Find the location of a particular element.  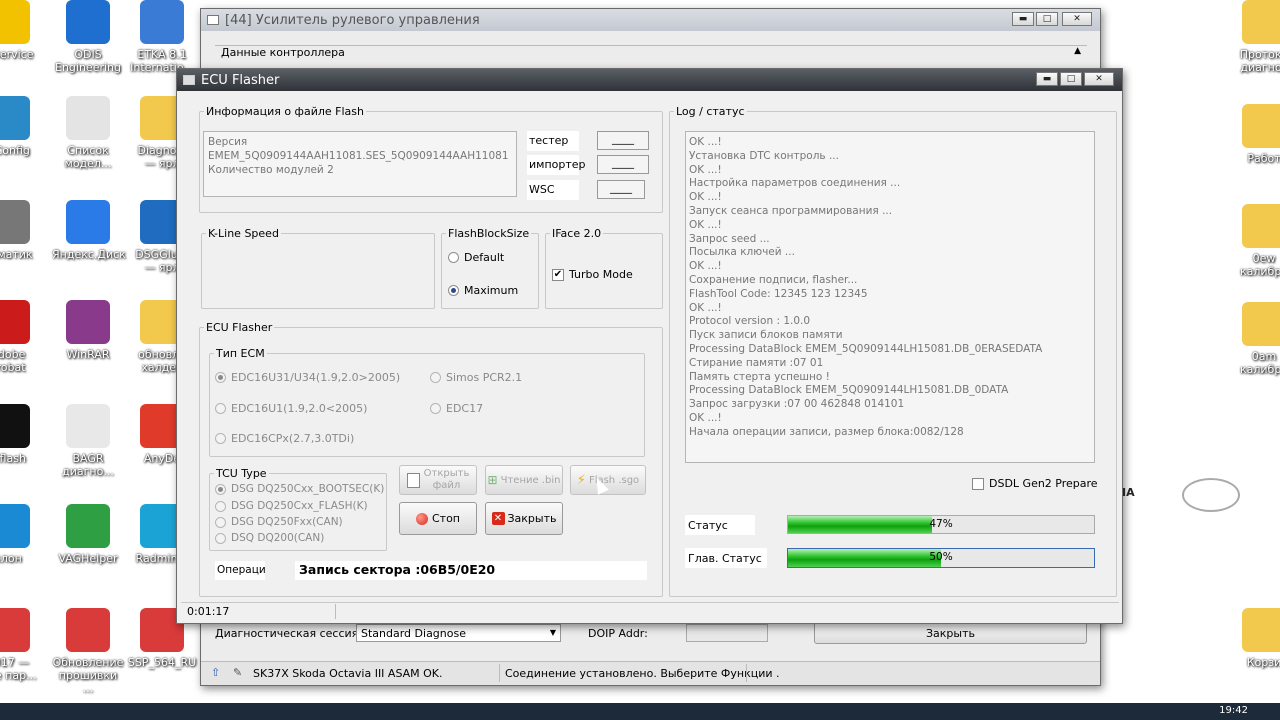

clock: 19:42 is located at coordinates (1233, 710).